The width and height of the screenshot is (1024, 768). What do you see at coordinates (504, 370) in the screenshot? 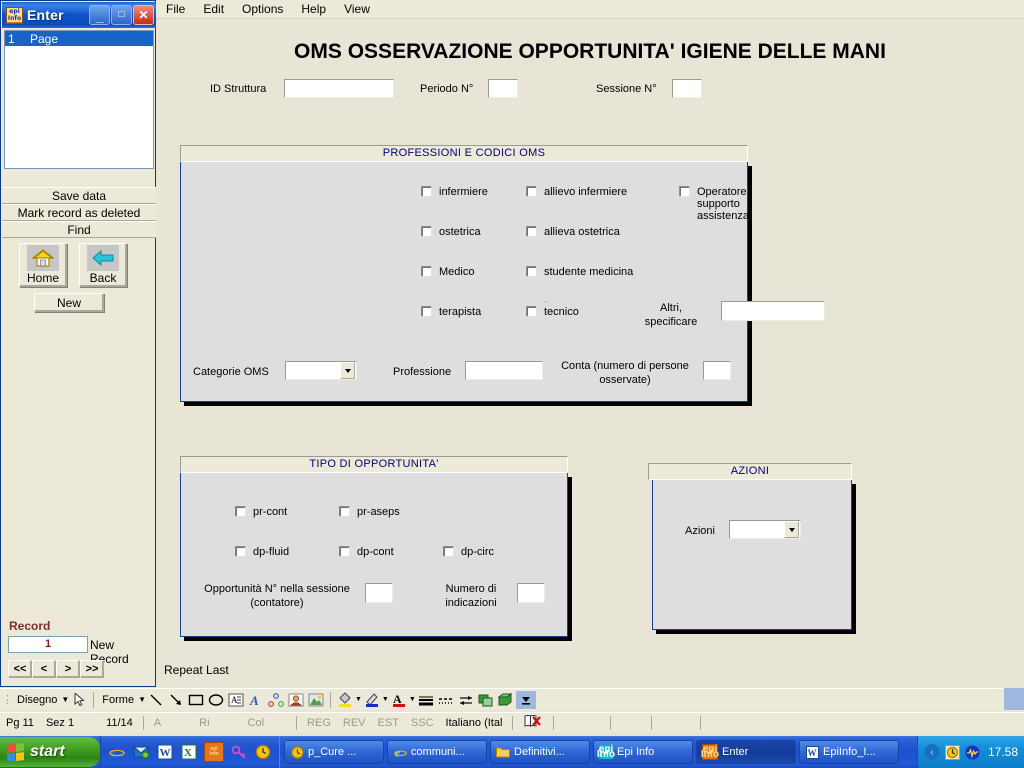
I see `professione-input` at bounding box center [504, 370].